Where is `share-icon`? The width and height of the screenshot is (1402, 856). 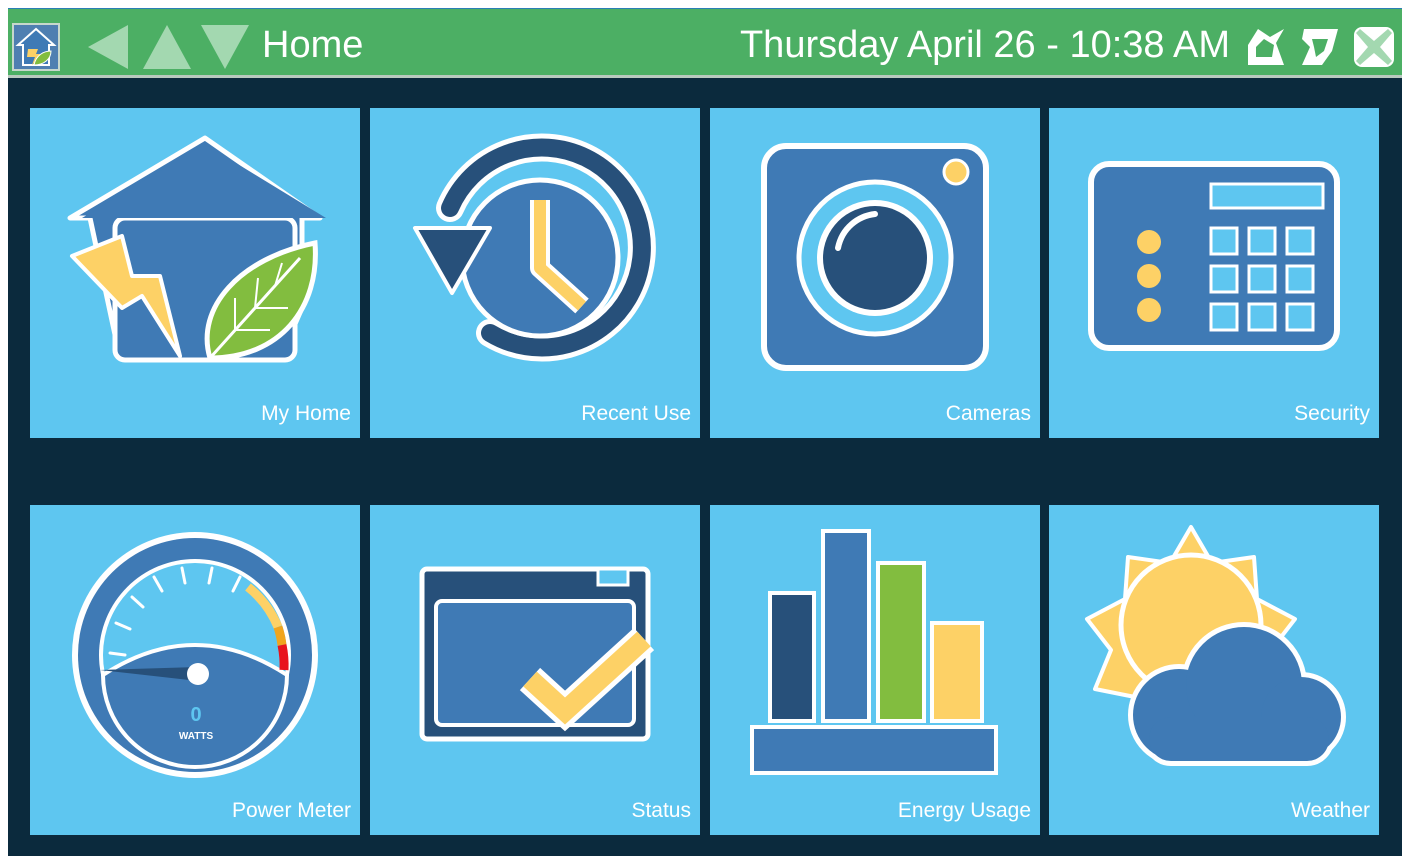
share-icon is located at coordinates (1320, 47).